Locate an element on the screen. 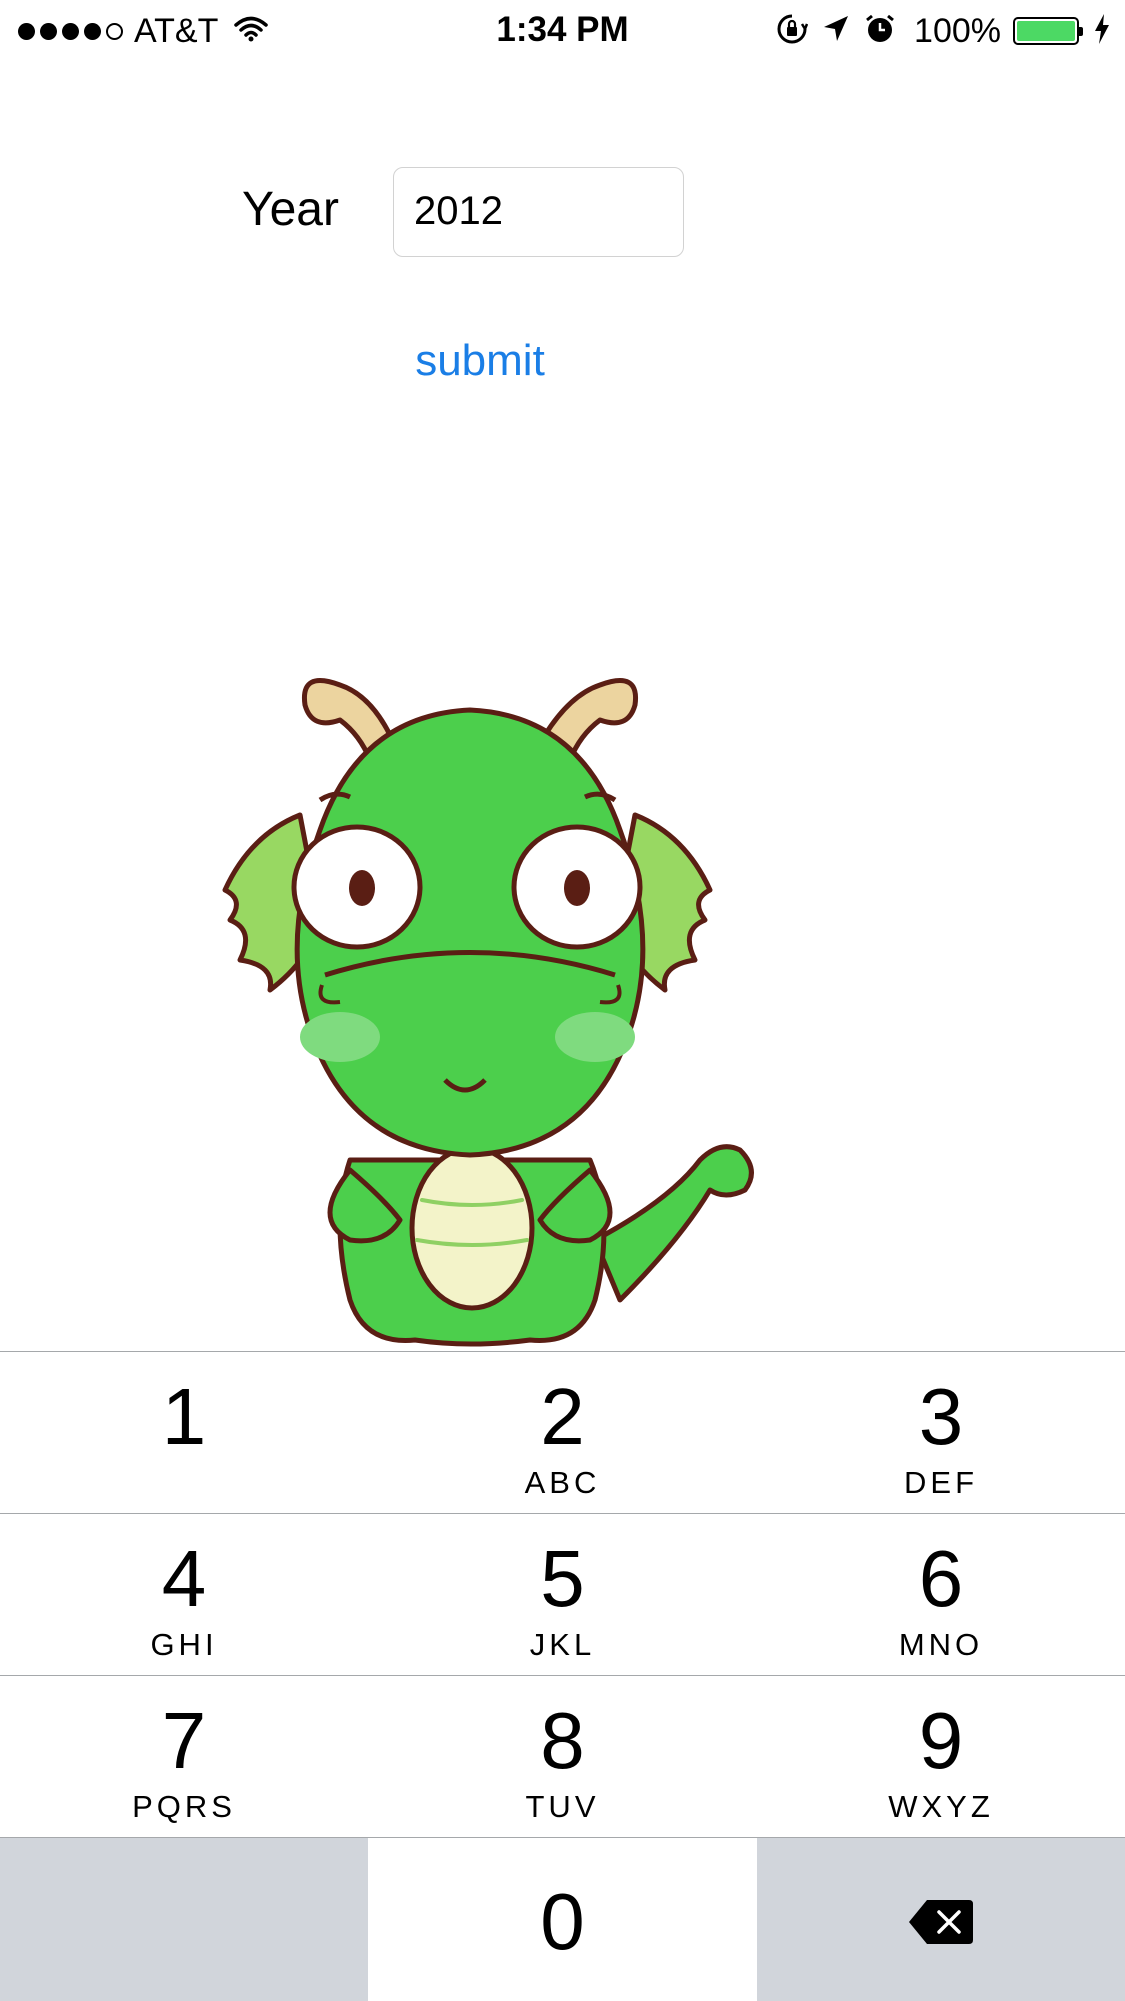 The height and width of the screenshot is (2001, 1125). key-6: 6 MNO is located at coordinates (941, 1594).